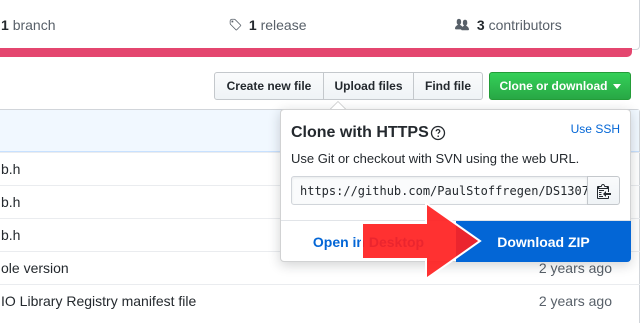  I want to click on popover-arrow-fill, so click(338, 105).